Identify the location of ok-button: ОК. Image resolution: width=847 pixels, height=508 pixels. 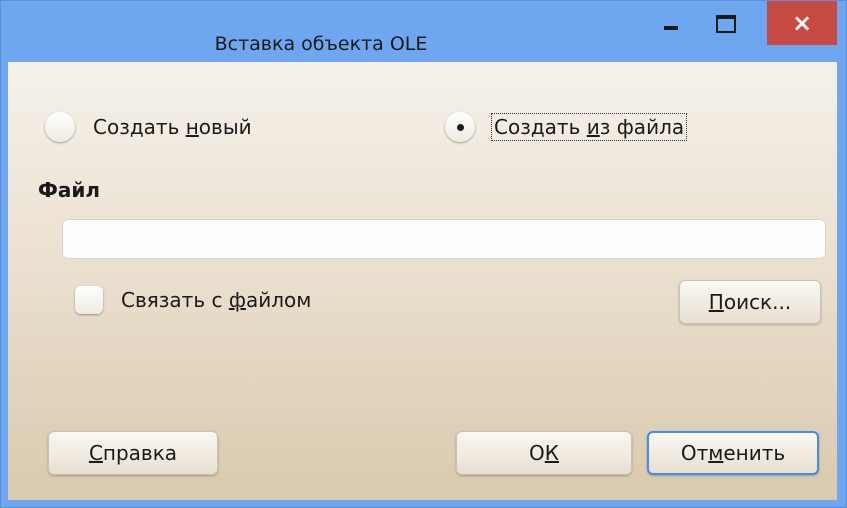
(544, 453).